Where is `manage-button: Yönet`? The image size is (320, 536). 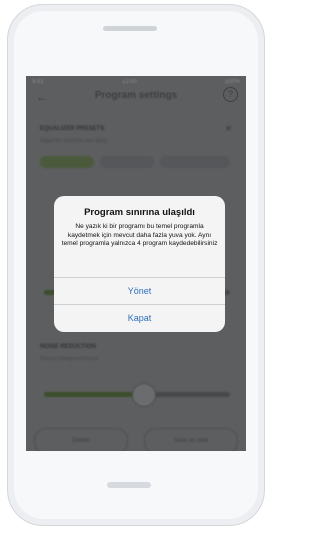 manage-button: Yönet is located at coordinates (139, 291).